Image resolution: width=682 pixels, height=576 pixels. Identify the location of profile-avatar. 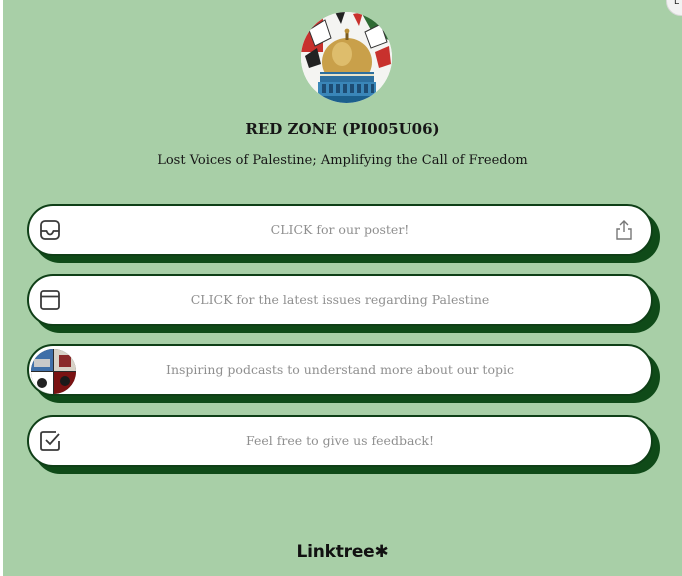
(346, 57).